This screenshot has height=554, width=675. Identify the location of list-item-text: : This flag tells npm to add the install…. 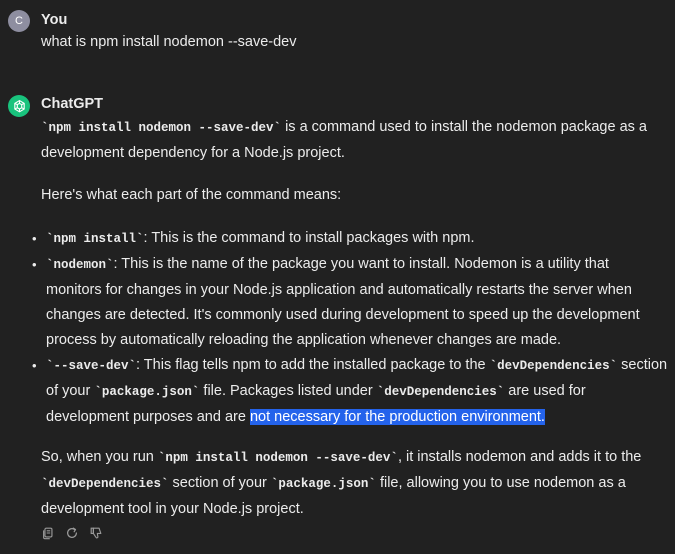
(313, 365).